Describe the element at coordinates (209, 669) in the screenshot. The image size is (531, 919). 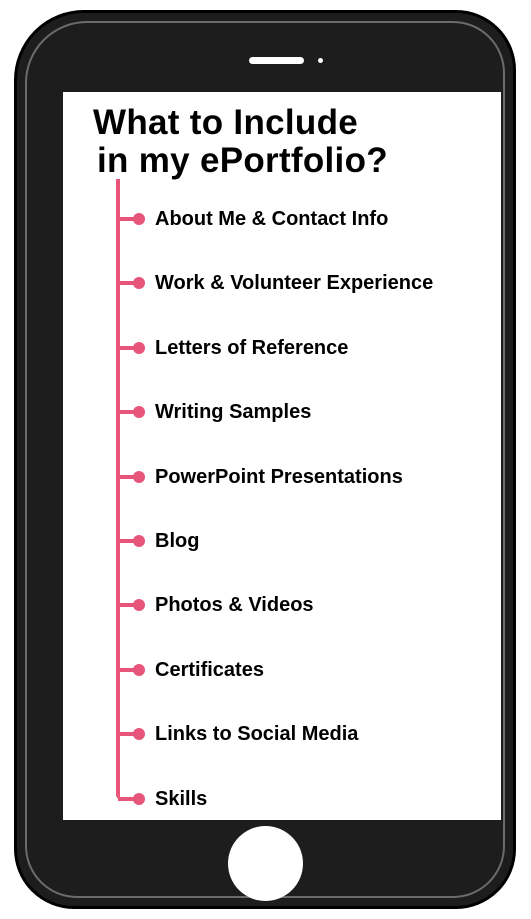
I see `item-label: Certificates` at that location.